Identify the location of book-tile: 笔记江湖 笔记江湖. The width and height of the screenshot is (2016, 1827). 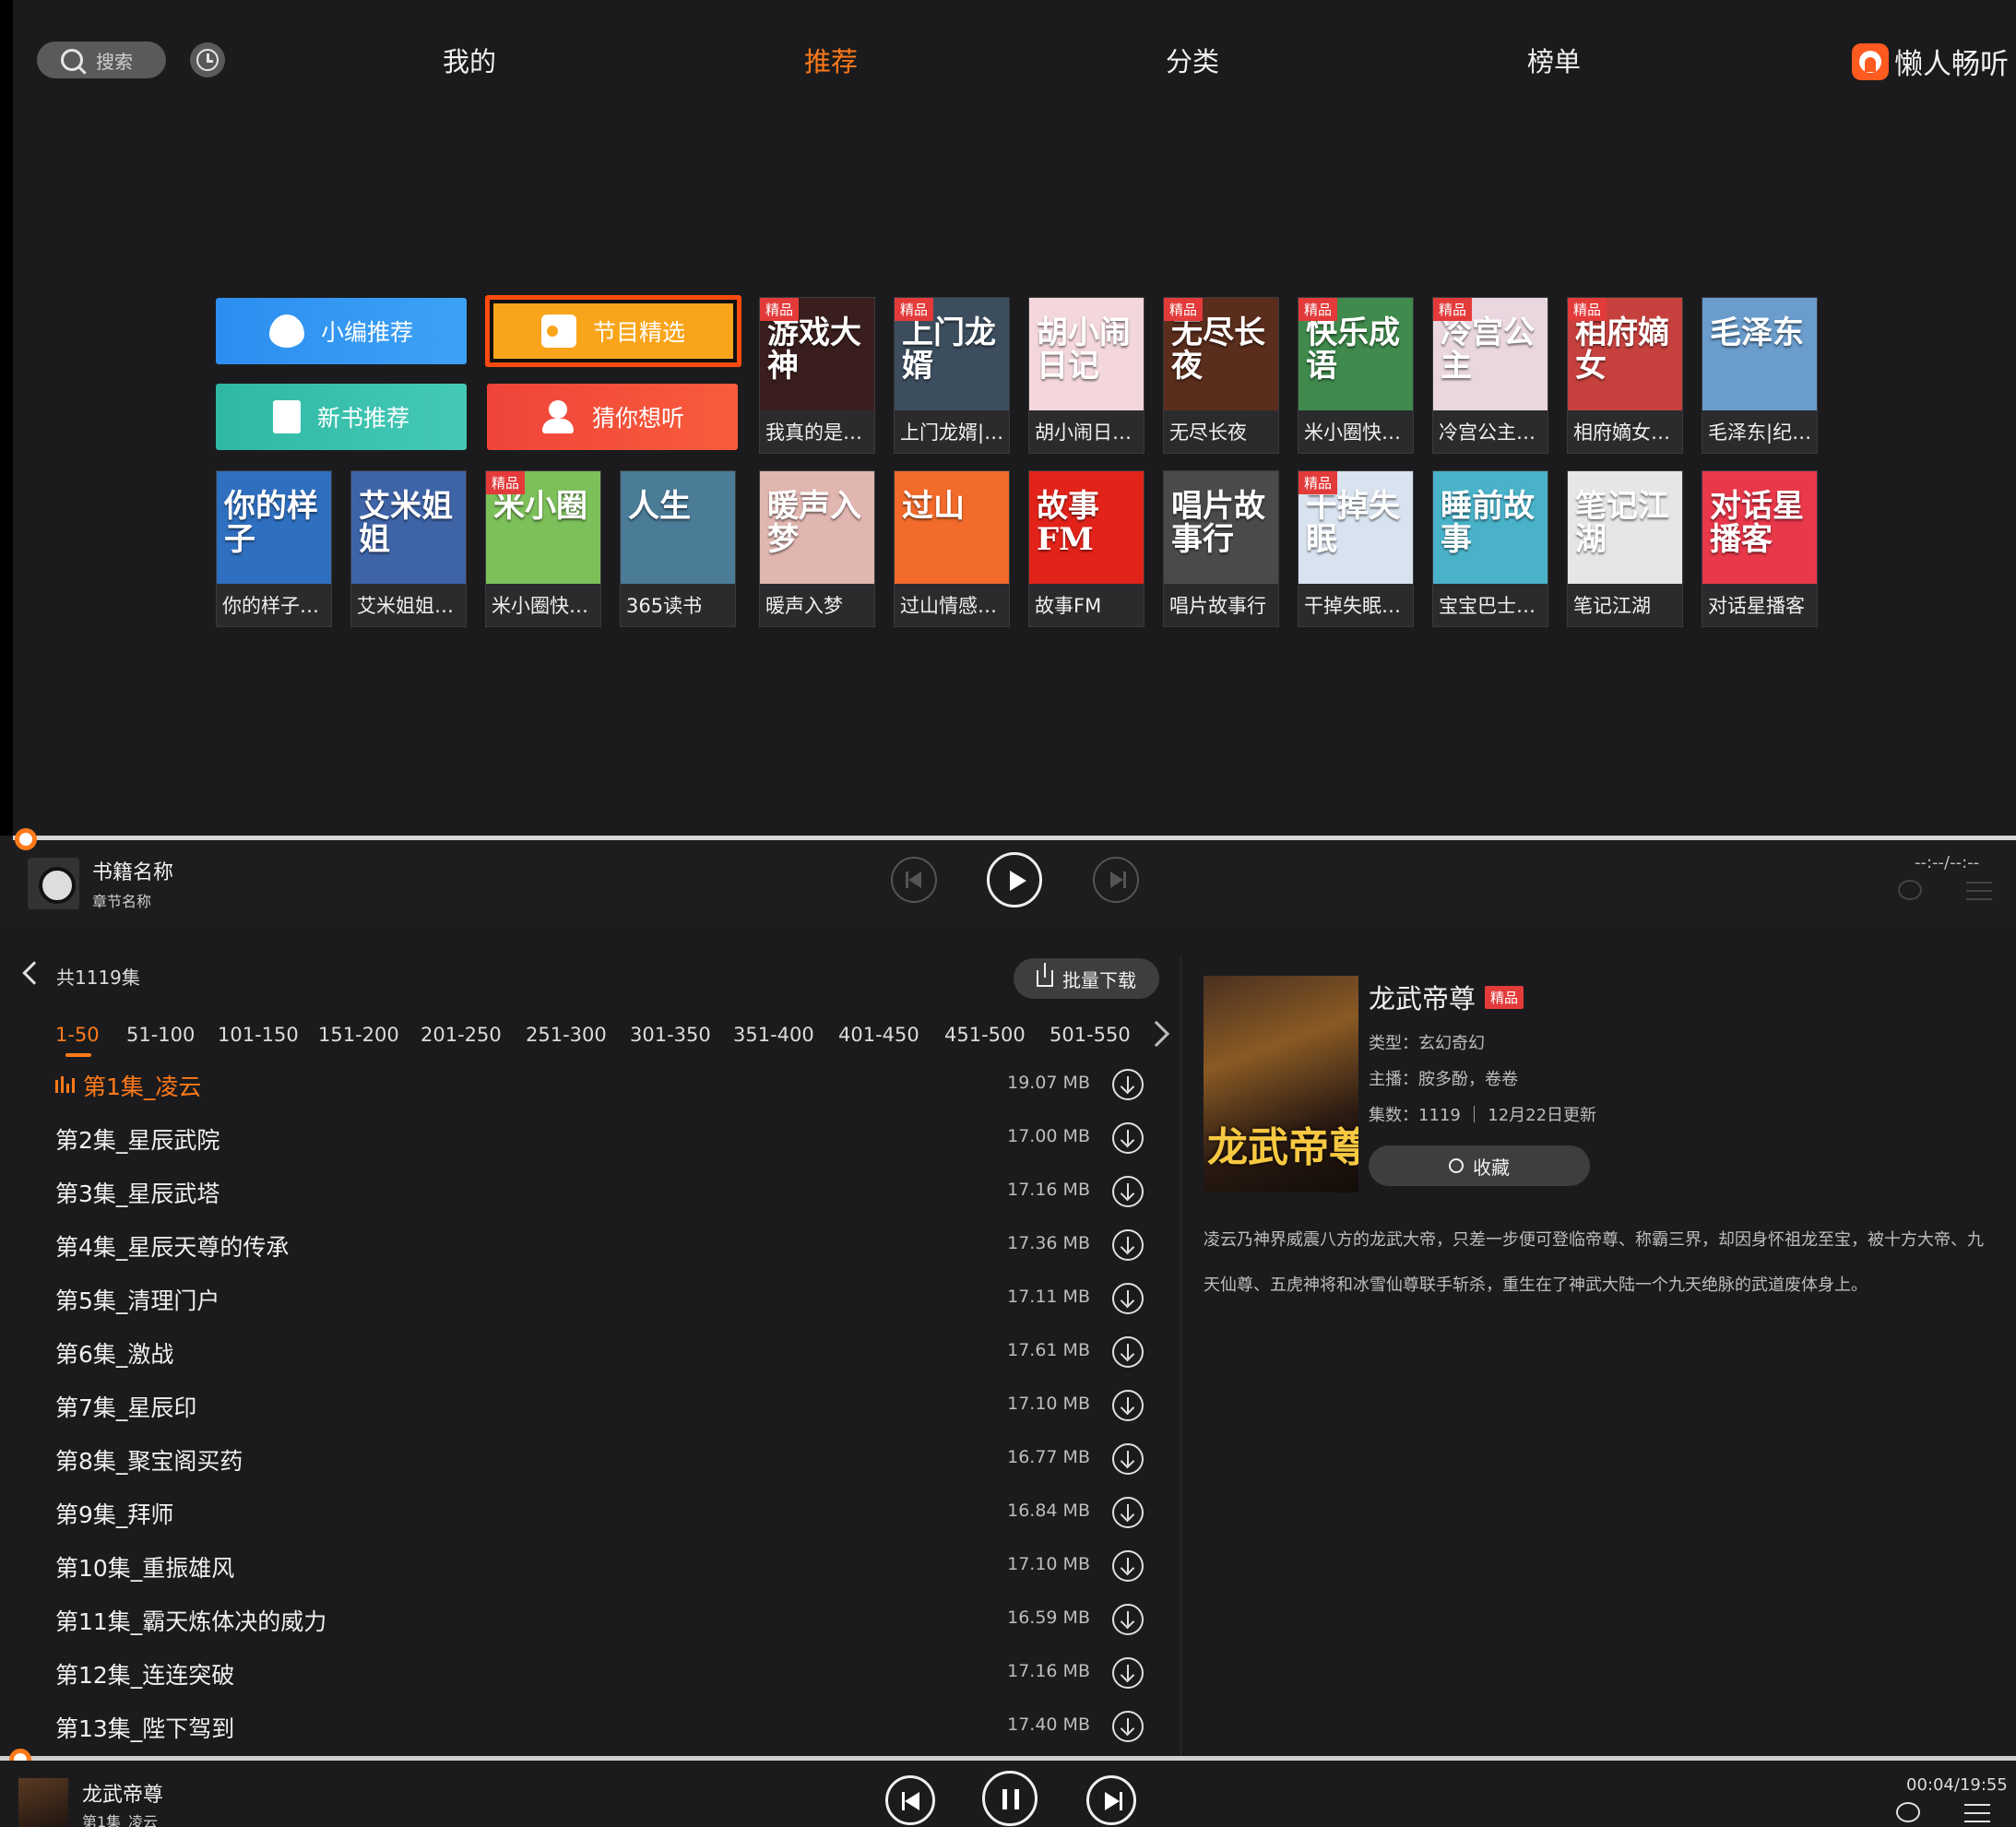
(1625, 548).